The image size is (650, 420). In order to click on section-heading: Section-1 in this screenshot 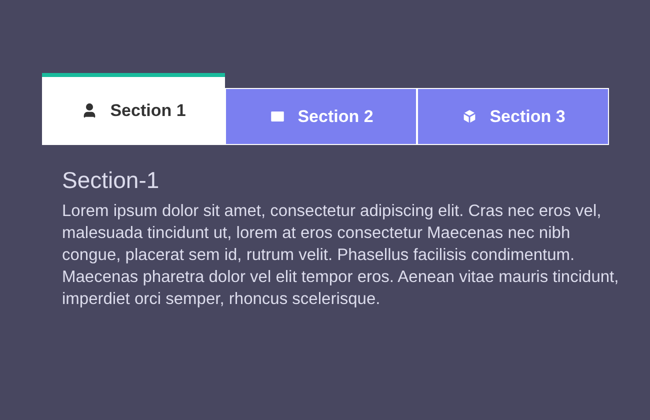, I will do `click(111, 180)`.